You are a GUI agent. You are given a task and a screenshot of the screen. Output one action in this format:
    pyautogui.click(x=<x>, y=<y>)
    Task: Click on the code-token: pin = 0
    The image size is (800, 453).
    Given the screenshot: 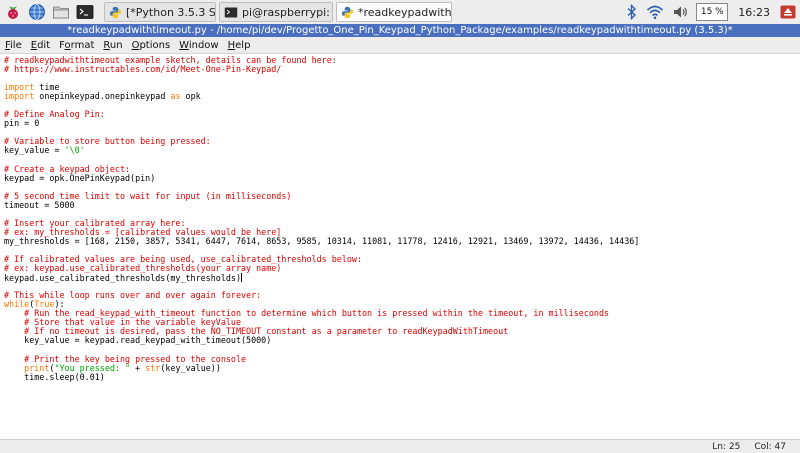 What is the action you would take?
    pyautogui.click(x=22, y=123)
    